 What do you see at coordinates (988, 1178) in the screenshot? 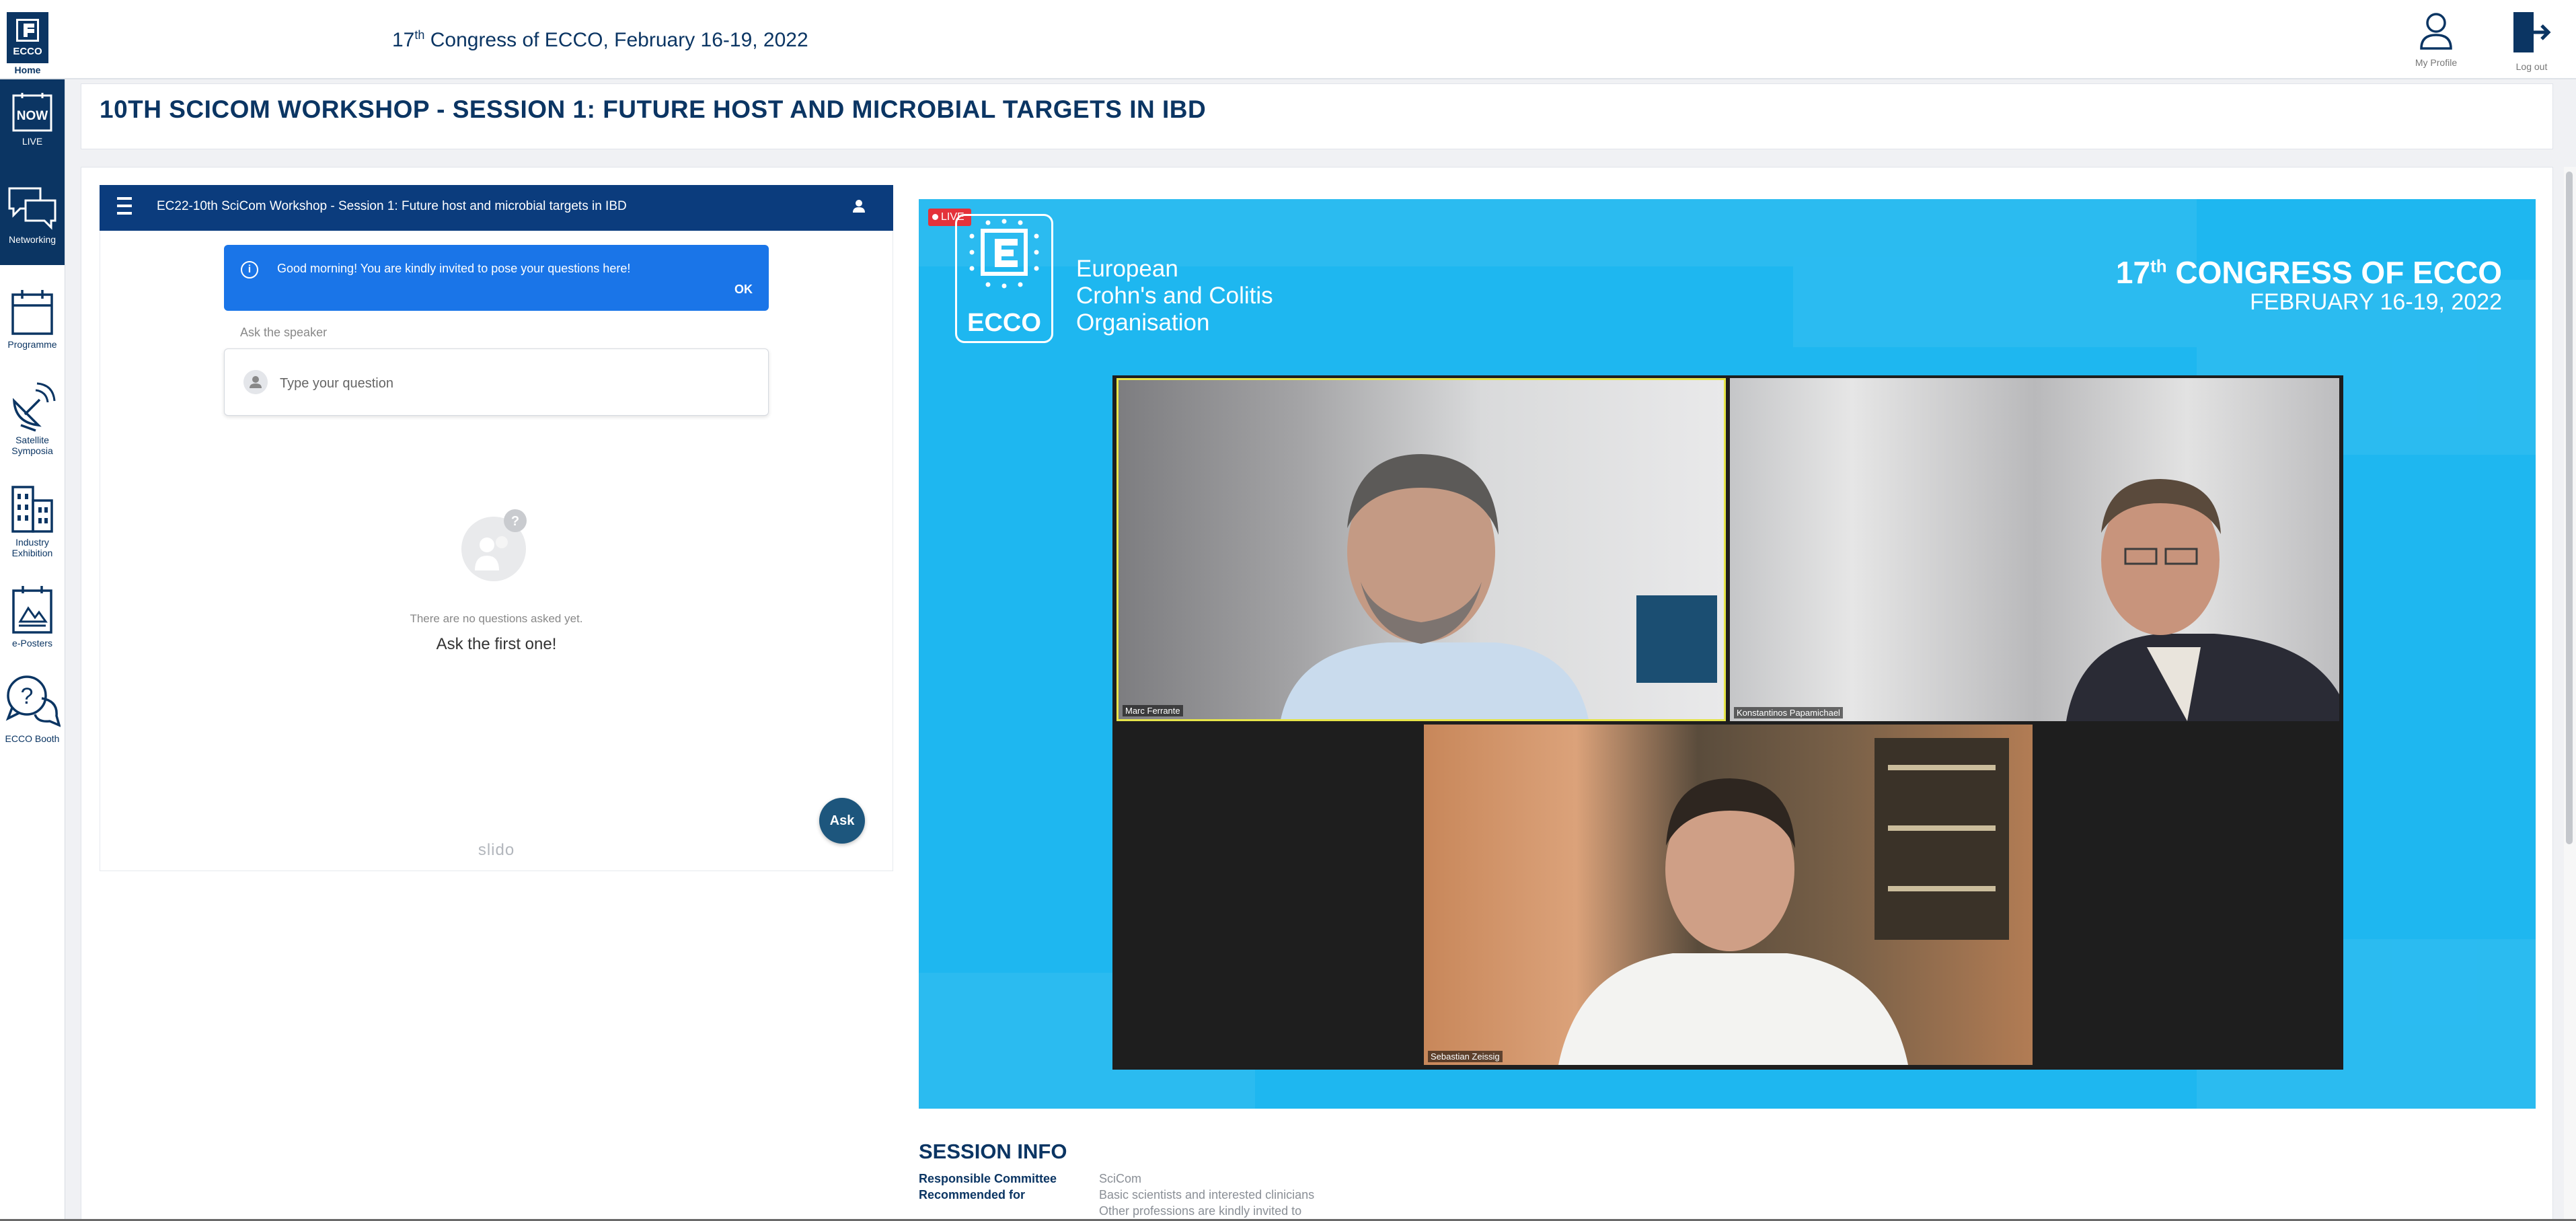
I see `session-info-label: Responsible Committee` at bounding box center [988, 1178].